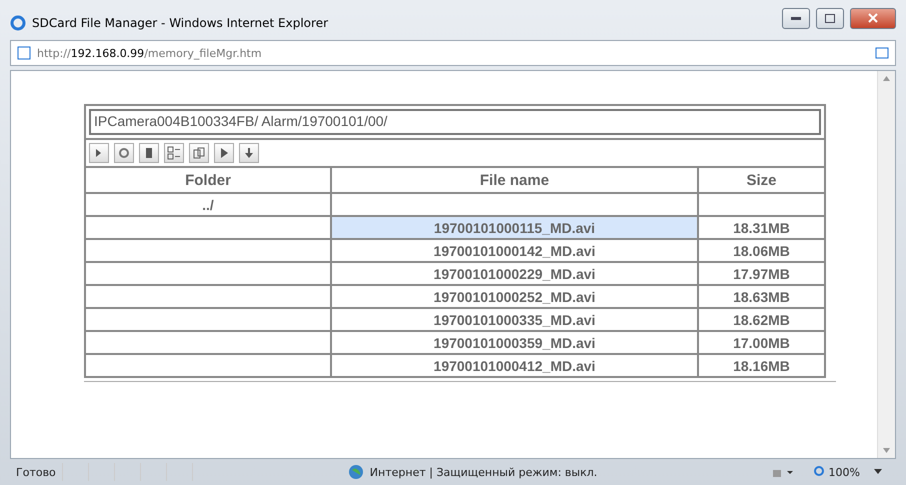  I want to click on checklist-icon, so click(174, 153).